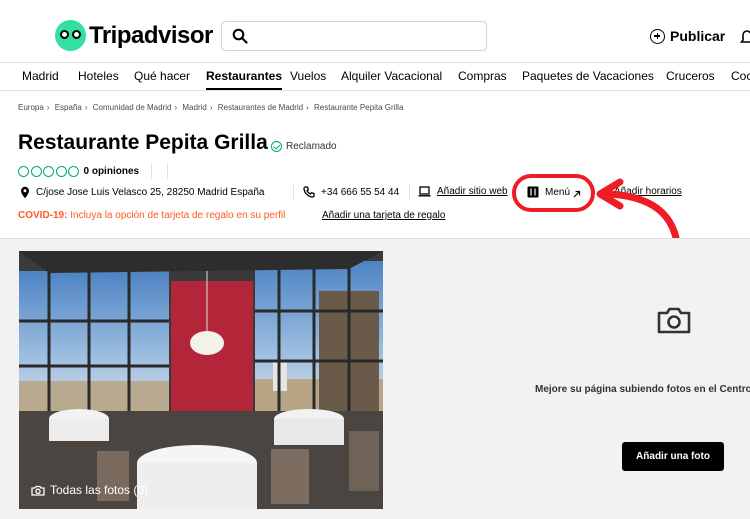 This screenshot has width=750, height=519. I want to click on logo-text: Tripadvisor, so click(151, 35).